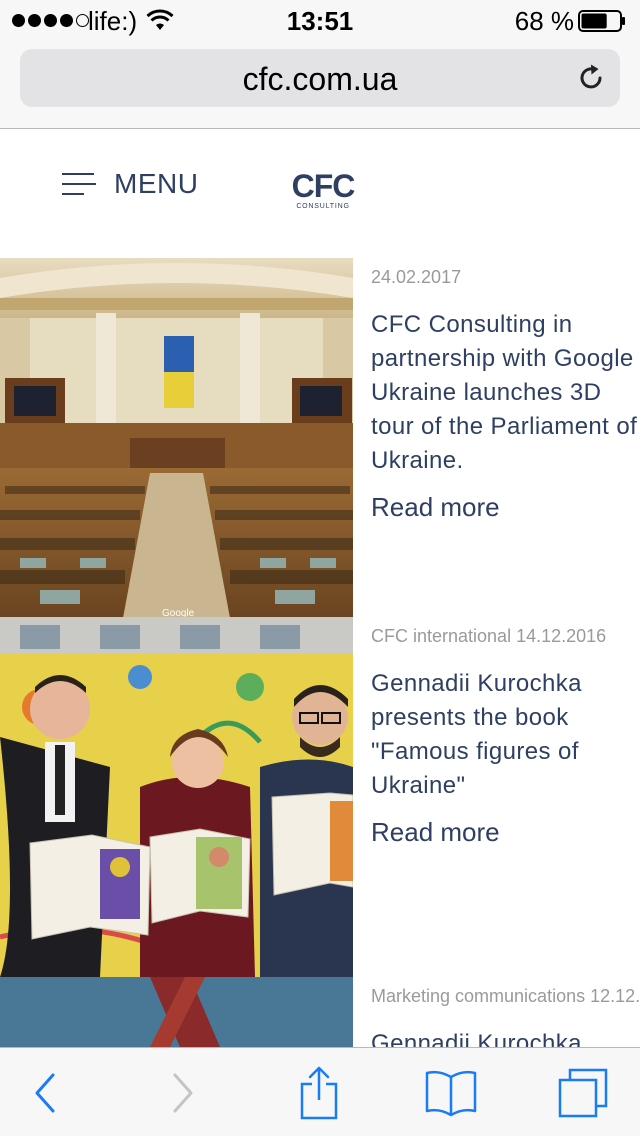 The height and width of the screenshot is (1136, 640). Describe the element at coordinates (544, 21) in the screenshot. I see `battery-percent: 68 %` at that location.